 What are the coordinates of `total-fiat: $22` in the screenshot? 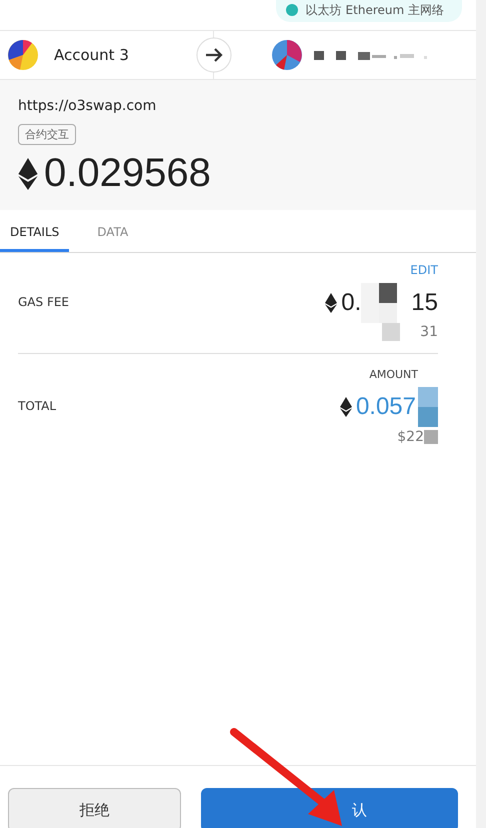 It's located at (410, 437).